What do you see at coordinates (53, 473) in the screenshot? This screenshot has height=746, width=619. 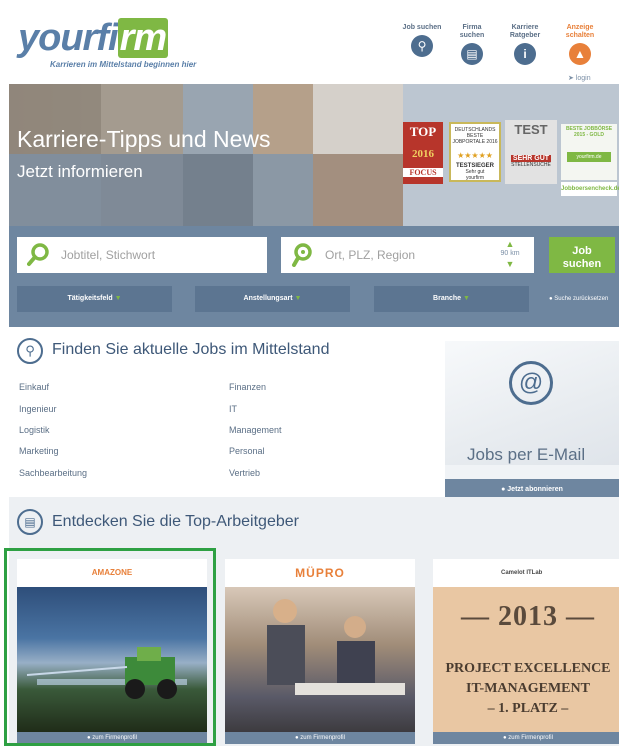 I see `category-link: Sachbearbeitung` at bounding box center [53, 473].